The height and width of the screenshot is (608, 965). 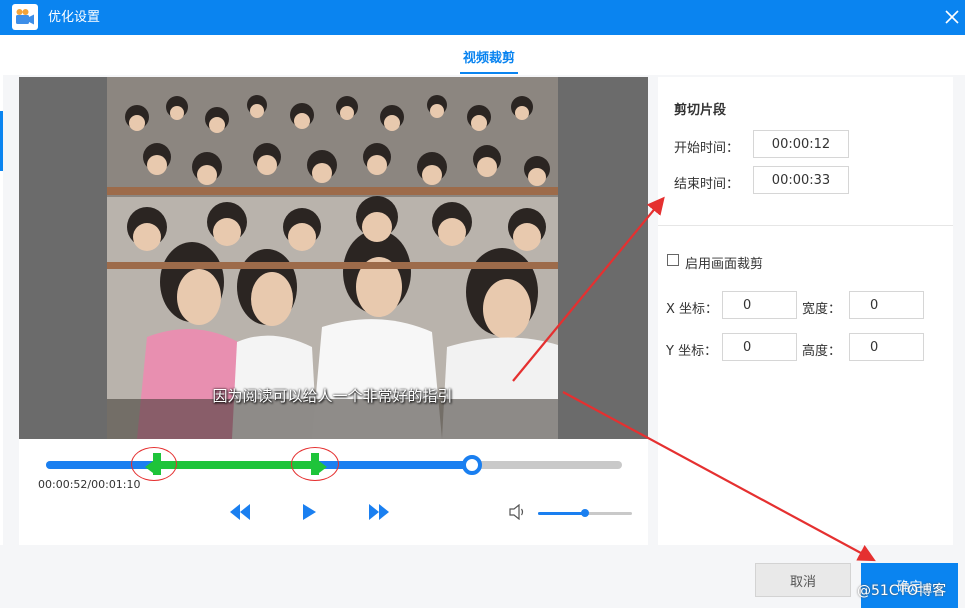 What do you see at coordinates (585, 513) in the screenshot?
I see `volume-slider-thumb` at bounding box center [585, 513].